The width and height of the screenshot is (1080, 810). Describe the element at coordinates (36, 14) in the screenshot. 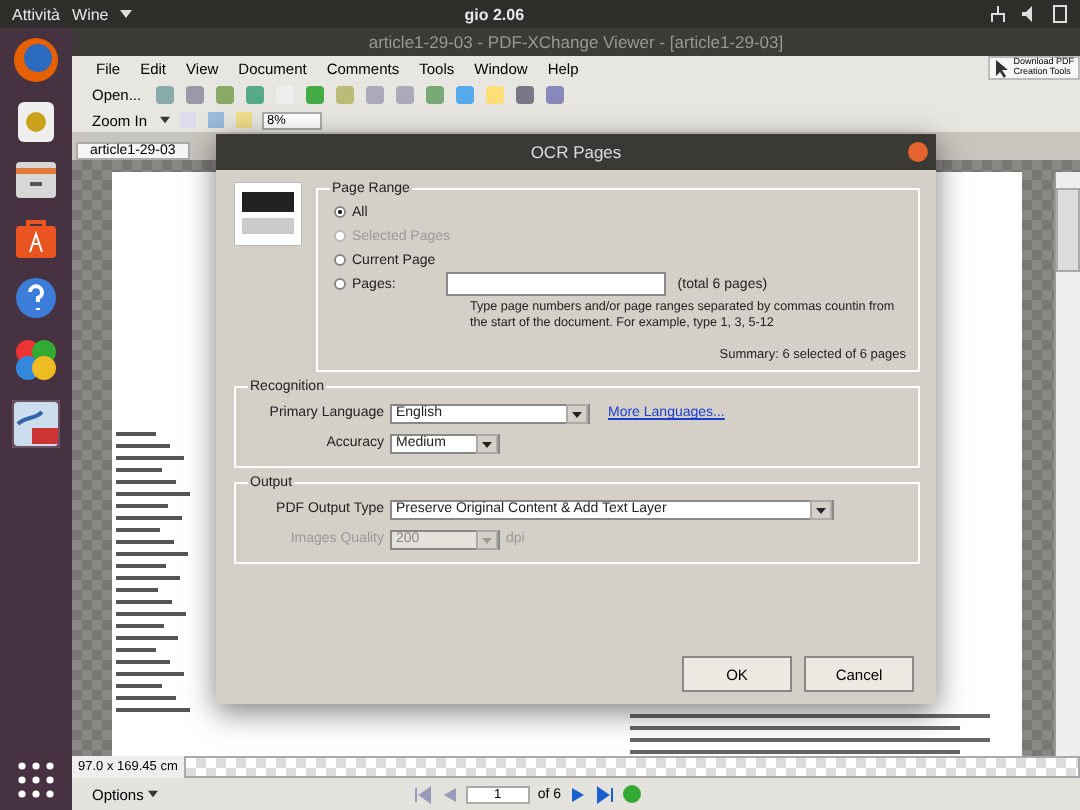

I see `activities-button: Attività` at that location.